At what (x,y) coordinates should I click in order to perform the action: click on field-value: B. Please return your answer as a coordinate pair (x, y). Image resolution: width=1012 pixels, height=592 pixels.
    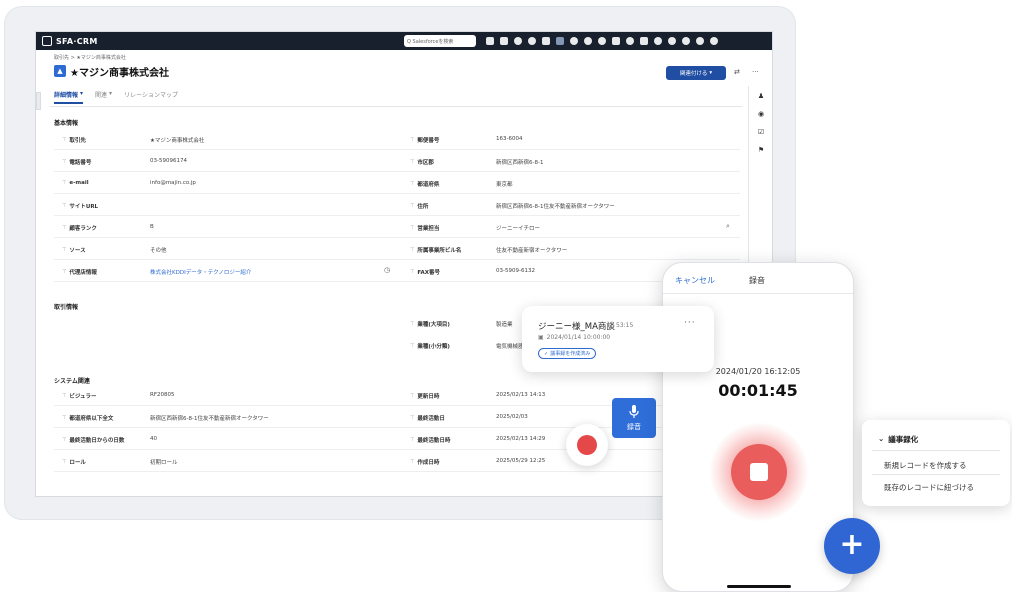
    Looking at the image, I should click on (152, 227).